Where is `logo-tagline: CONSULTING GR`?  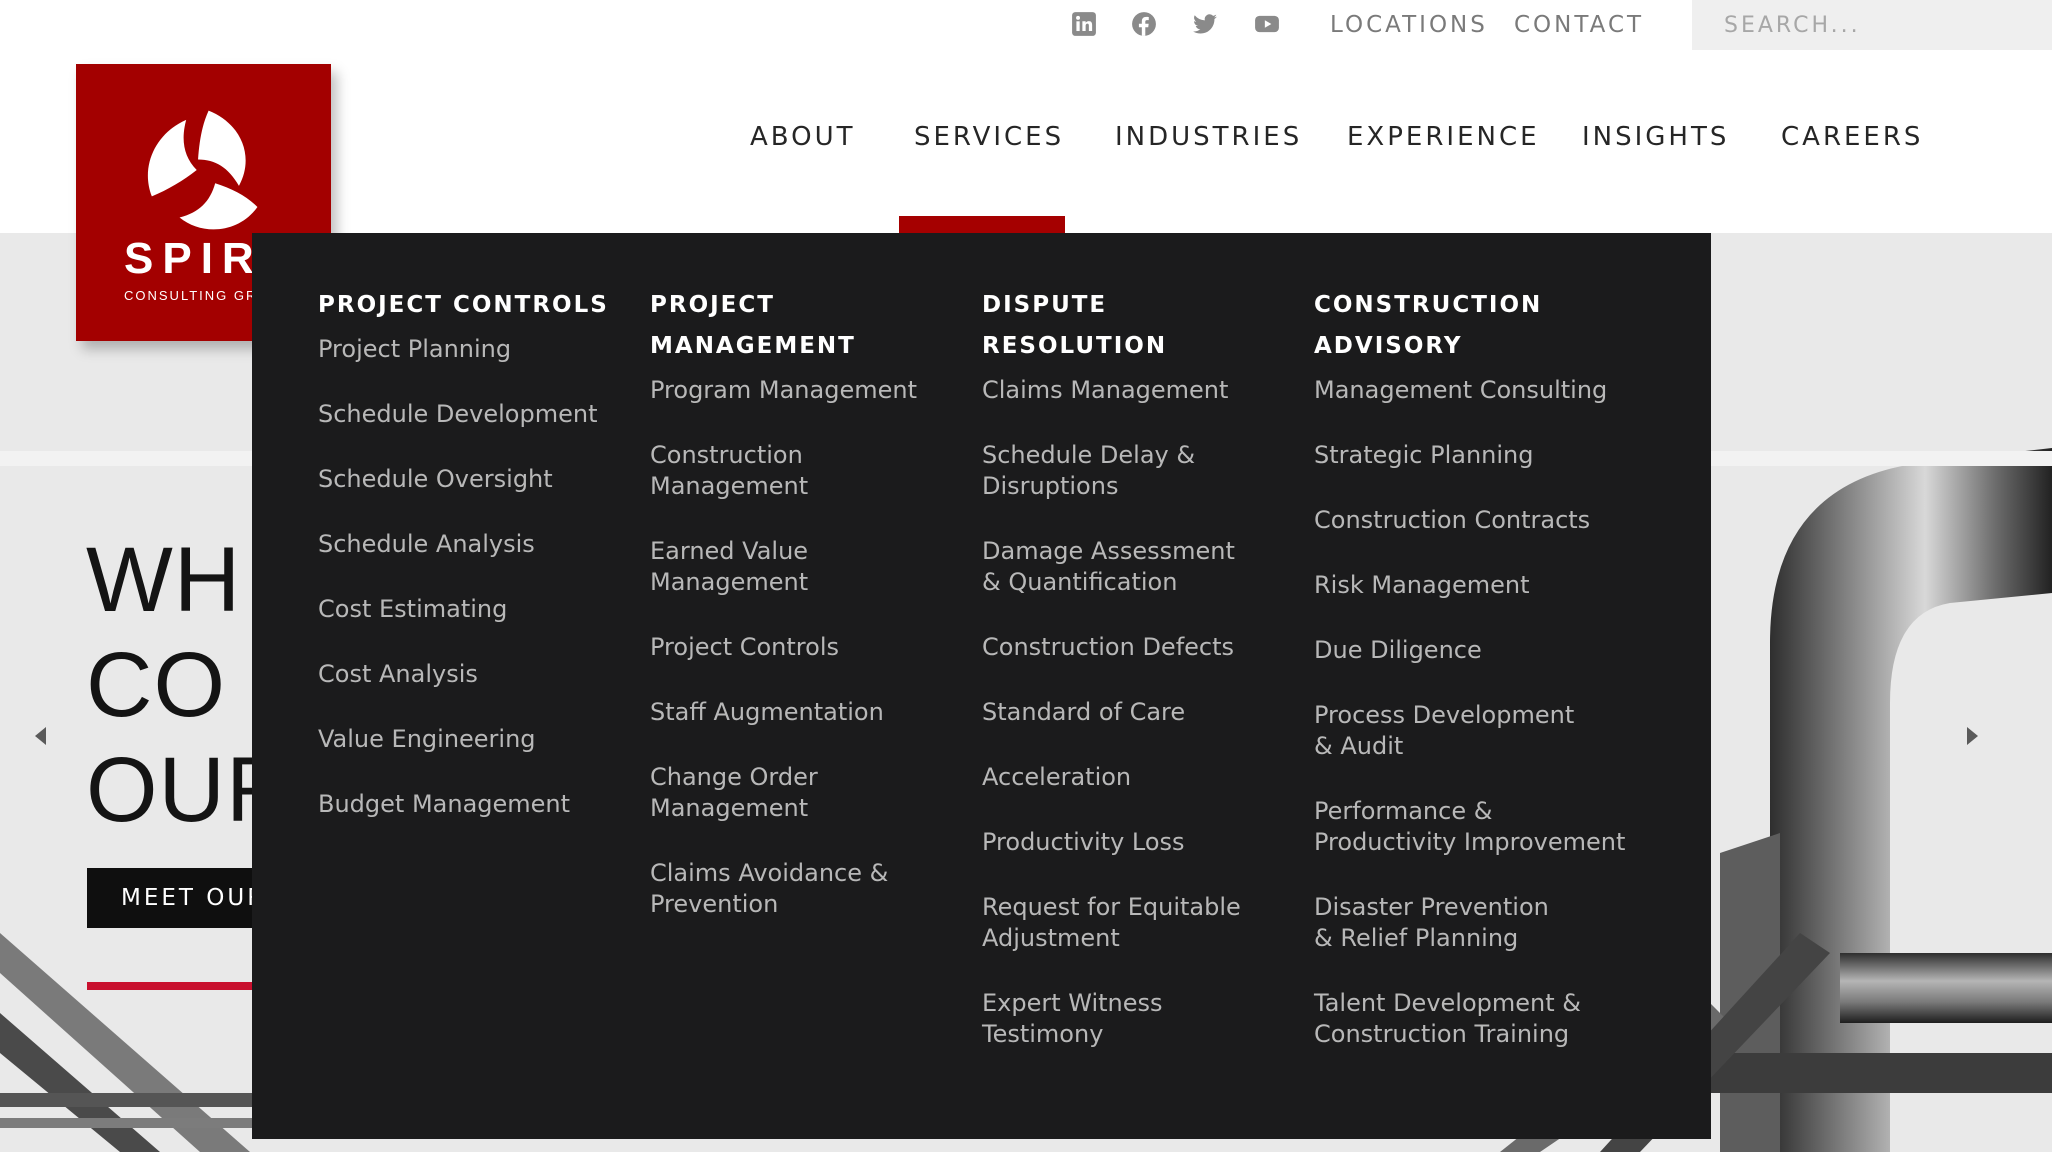 logo-tagline: CONSULTING GR is located at coordinates (191, 295).